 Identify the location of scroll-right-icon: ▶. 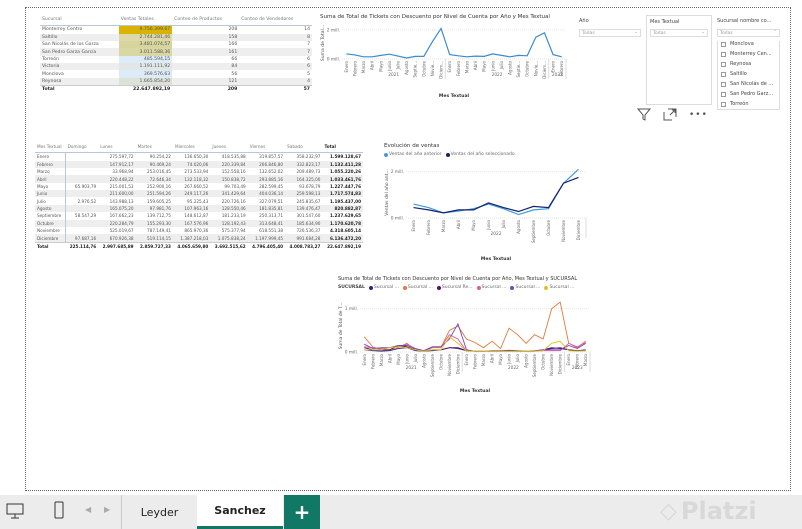
(107, 509).